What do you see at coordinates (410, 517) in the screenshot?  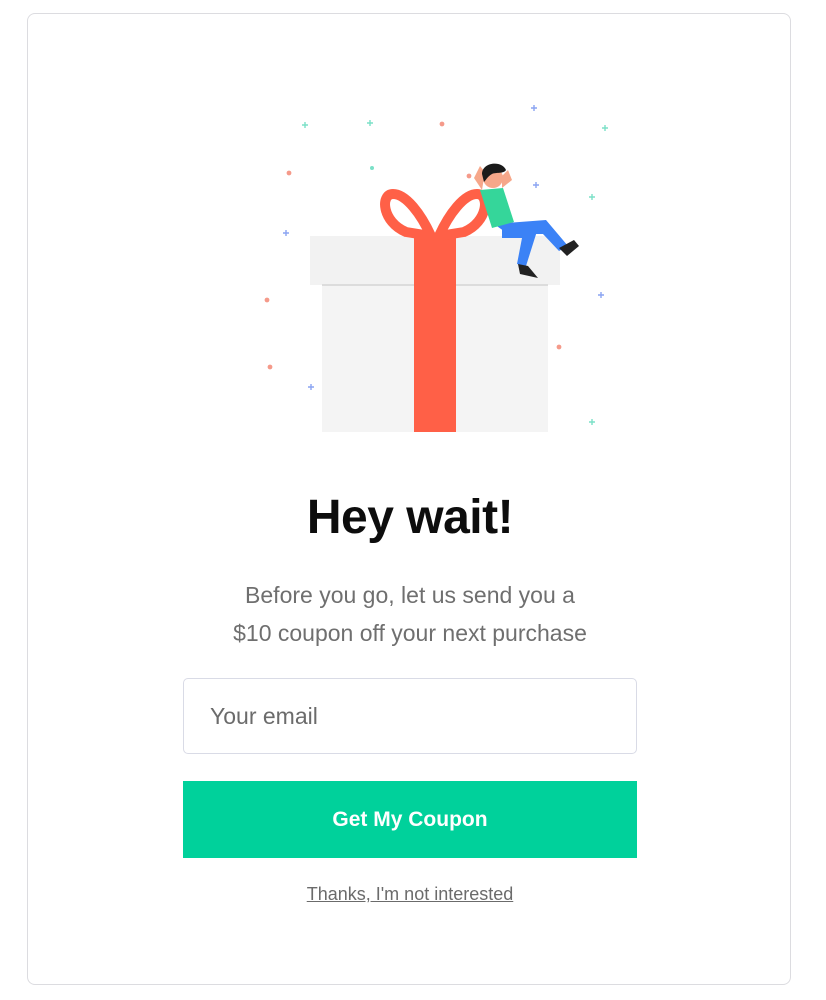 I see `popup-title: Hey wait!` at bounding box center [410, 517].